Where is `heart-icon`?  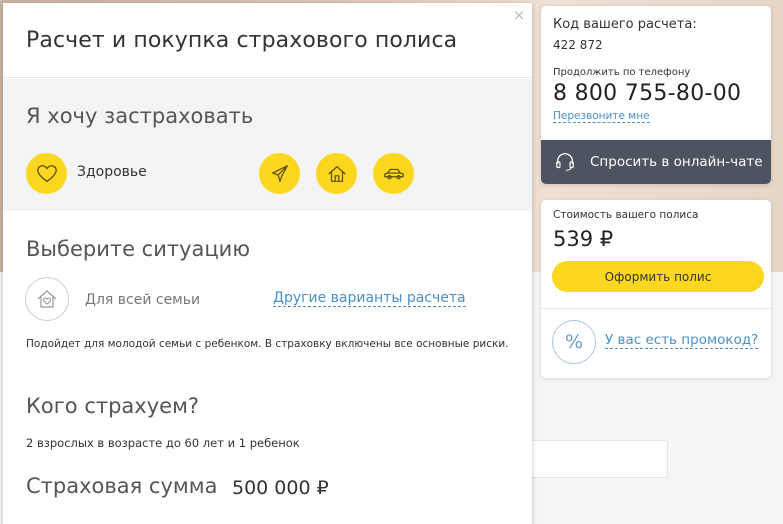 heart-icon is located at coordinates (46, 173).